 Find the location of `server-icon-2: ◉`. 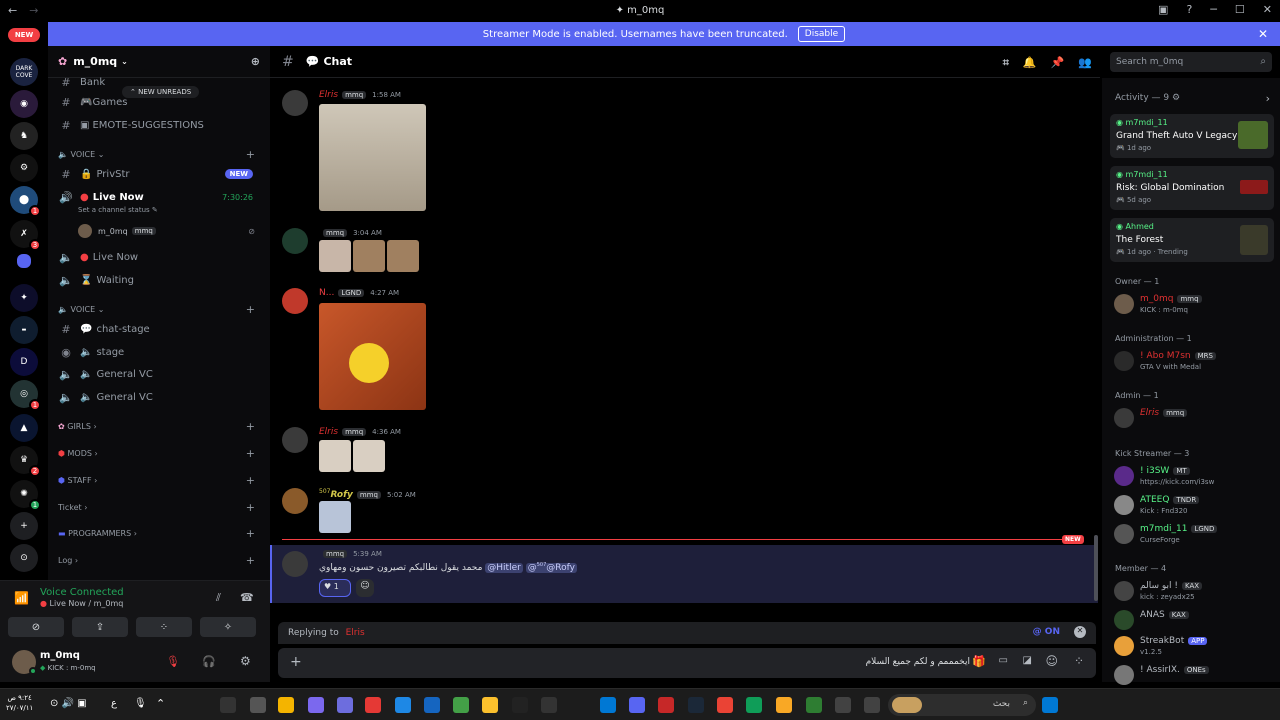

server-icon-2: ◉ is located at coordinates (24, 104).